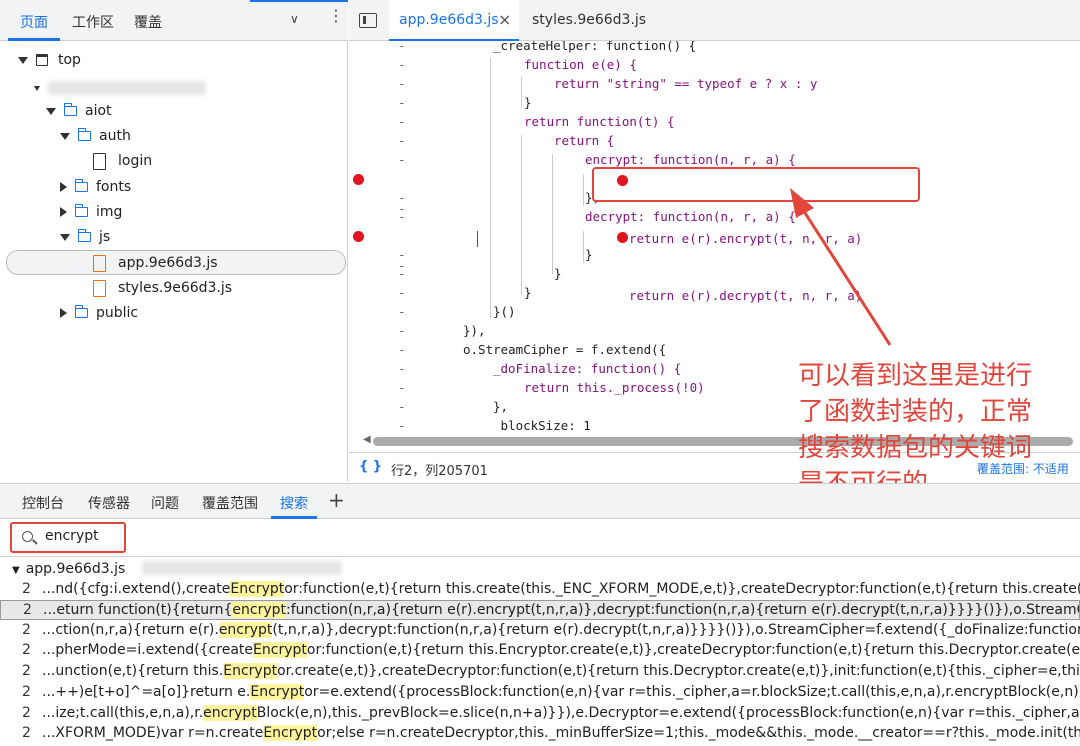 The width and height of the screenshot is (1080, 746). Describe the element at coordinates (336, 16) in the screenshot. I see `more-options-icon: ⋮` at that location.